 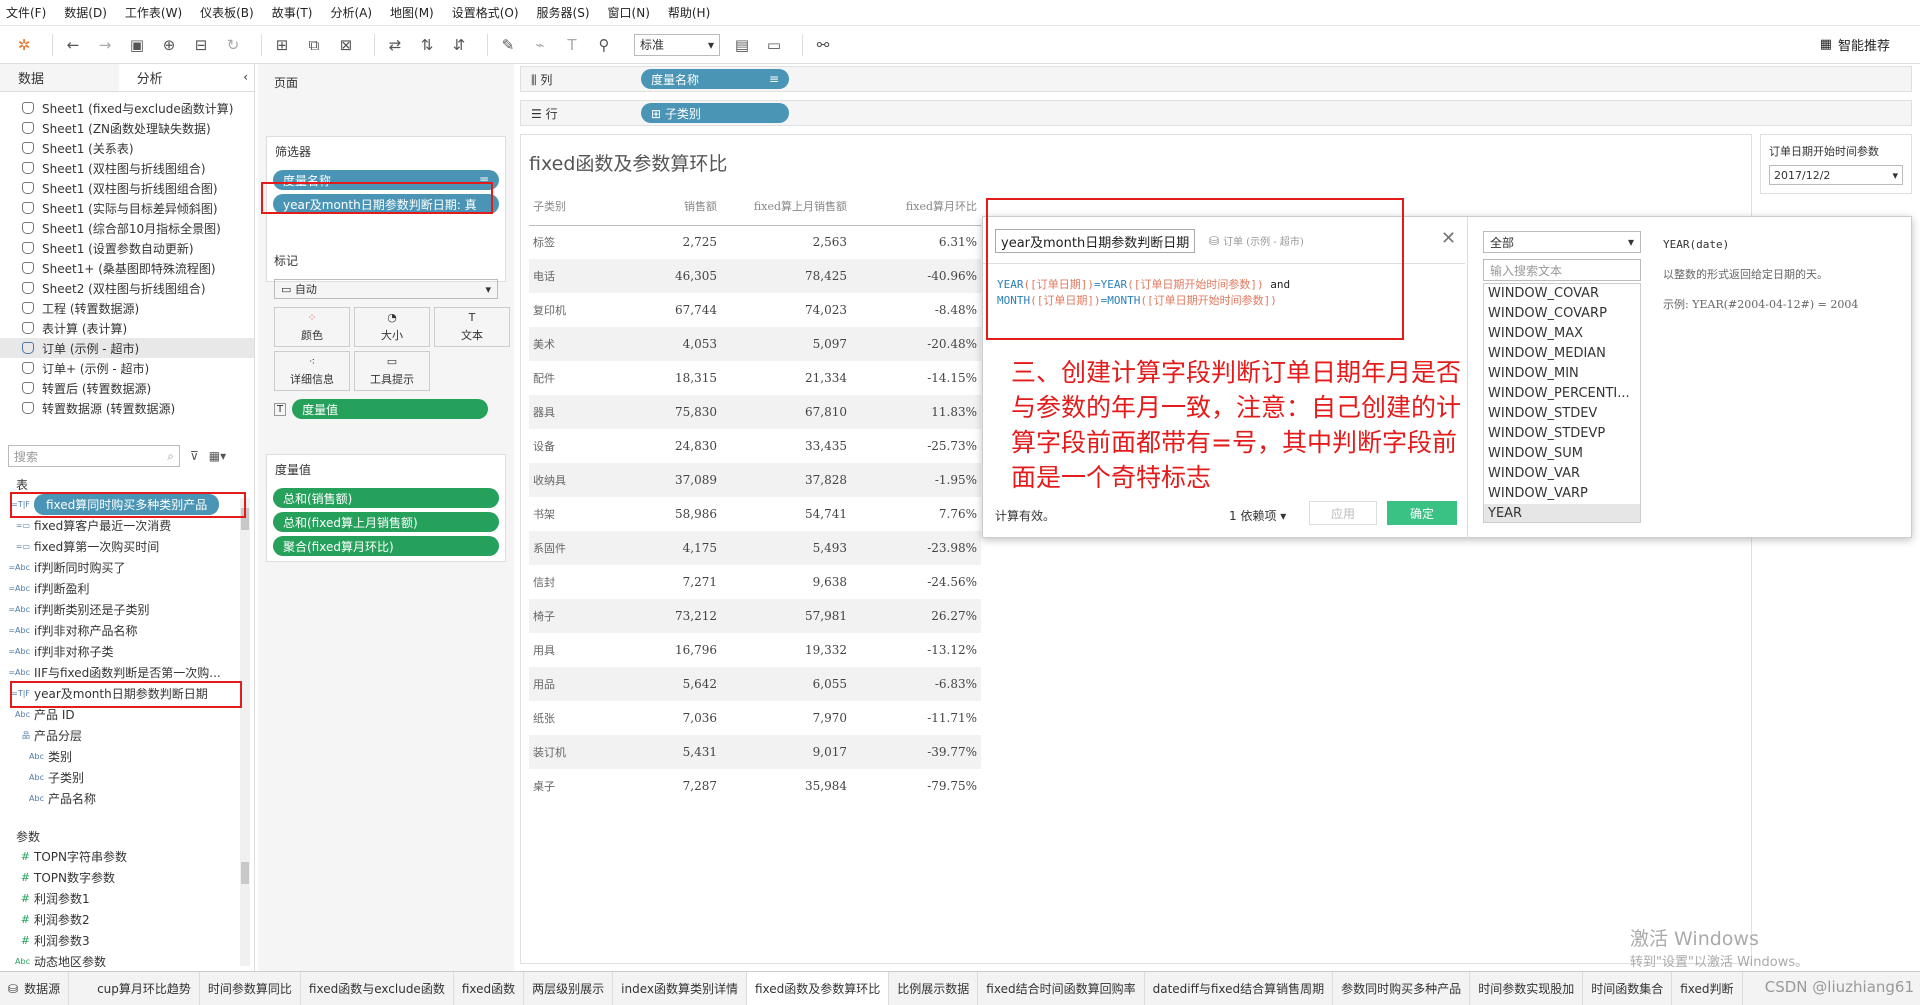 I want to click on field-item: Abc 类别, so click(x=124, y=756).